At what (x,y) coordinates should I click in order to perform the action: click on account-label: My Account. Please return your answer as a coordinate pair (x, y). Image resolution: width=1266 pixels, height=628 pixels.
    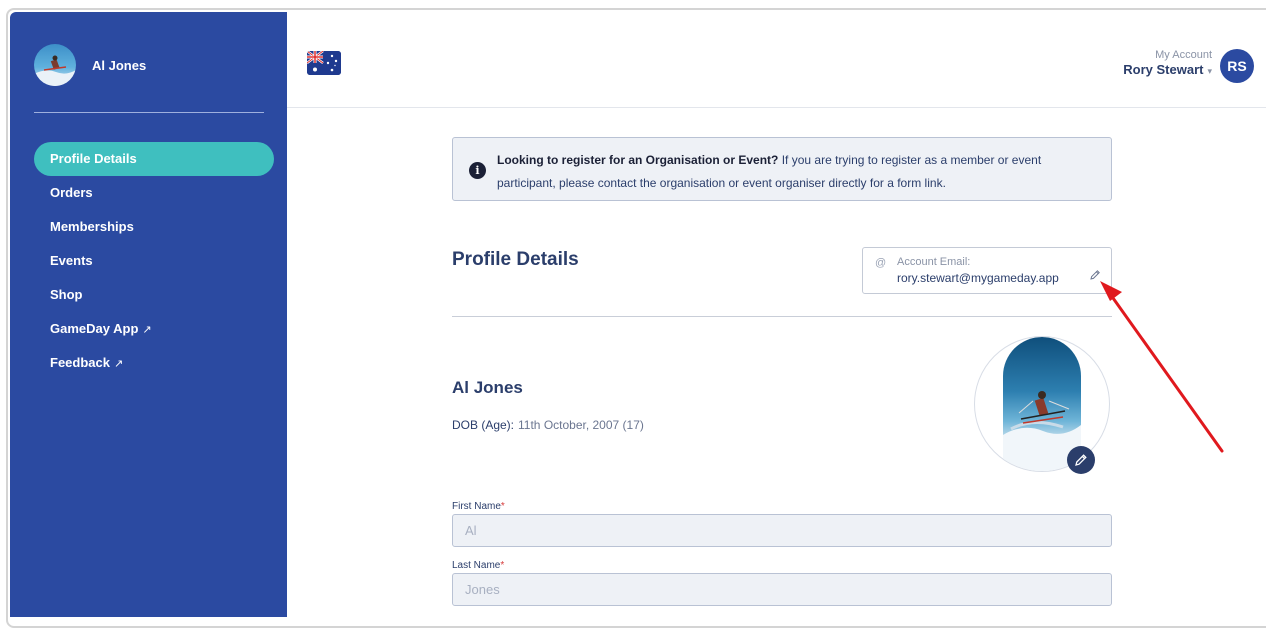
    Looking at the image, I should click on (1183, 55).